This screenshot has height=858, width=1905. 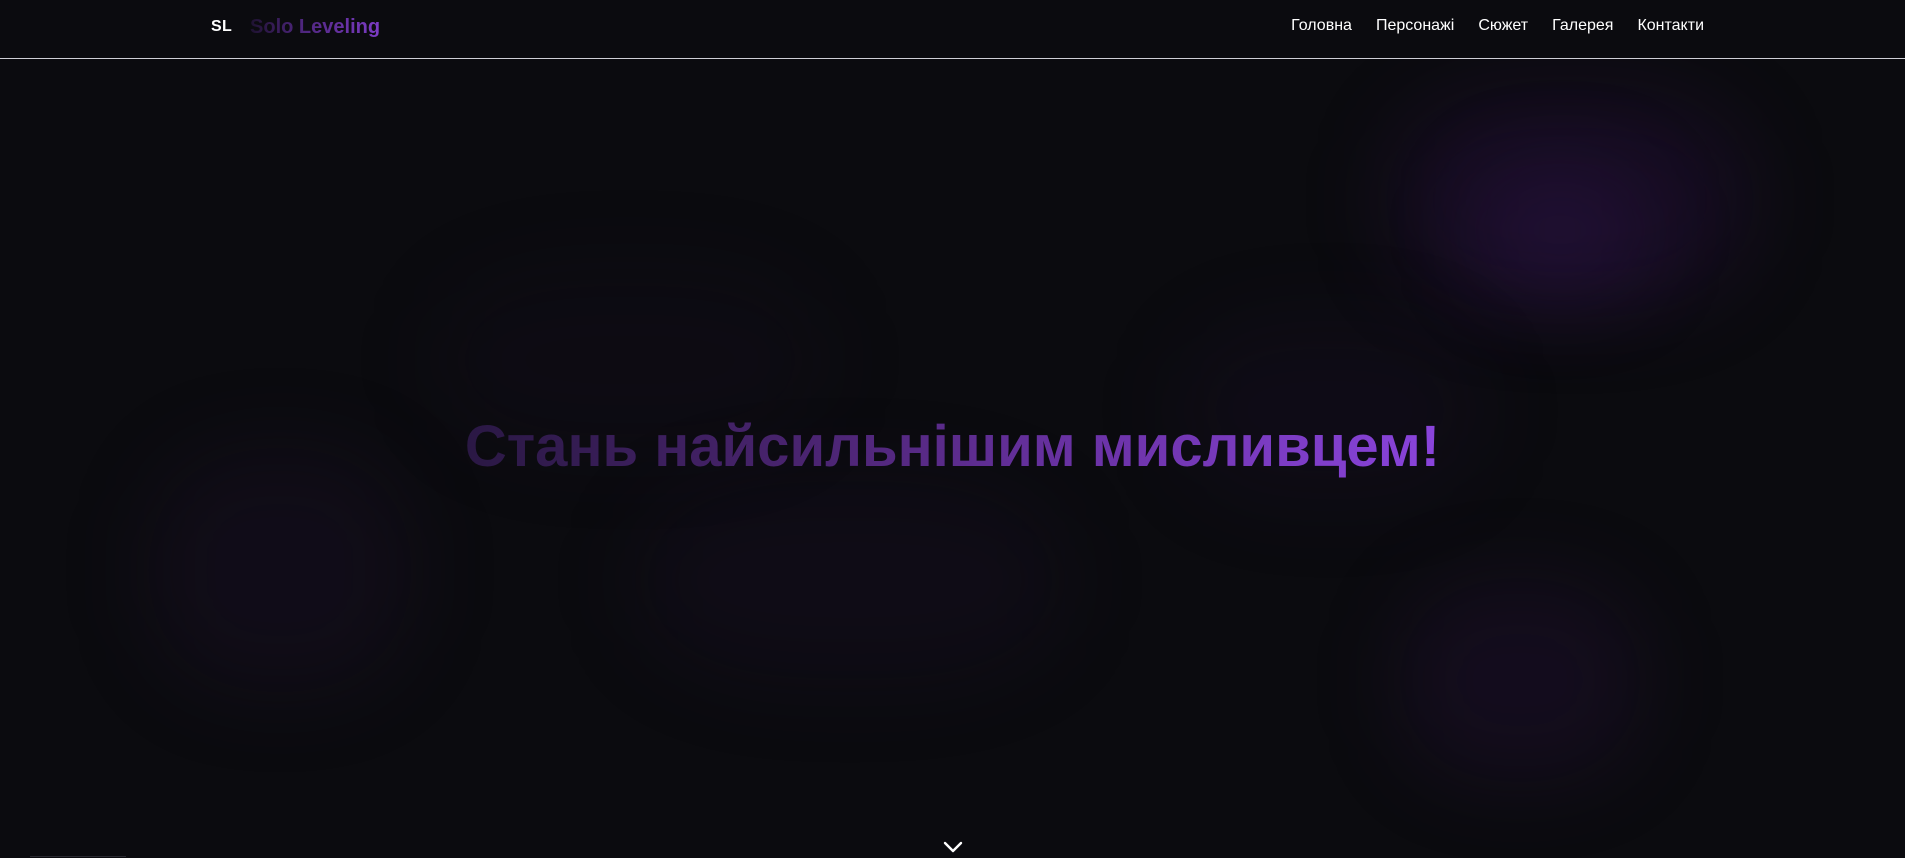 What do you see at coordinates (1415, 26) in the screenshot?
I see `nav-link-characters: Персонажі` at bounding box center [1415, 26].